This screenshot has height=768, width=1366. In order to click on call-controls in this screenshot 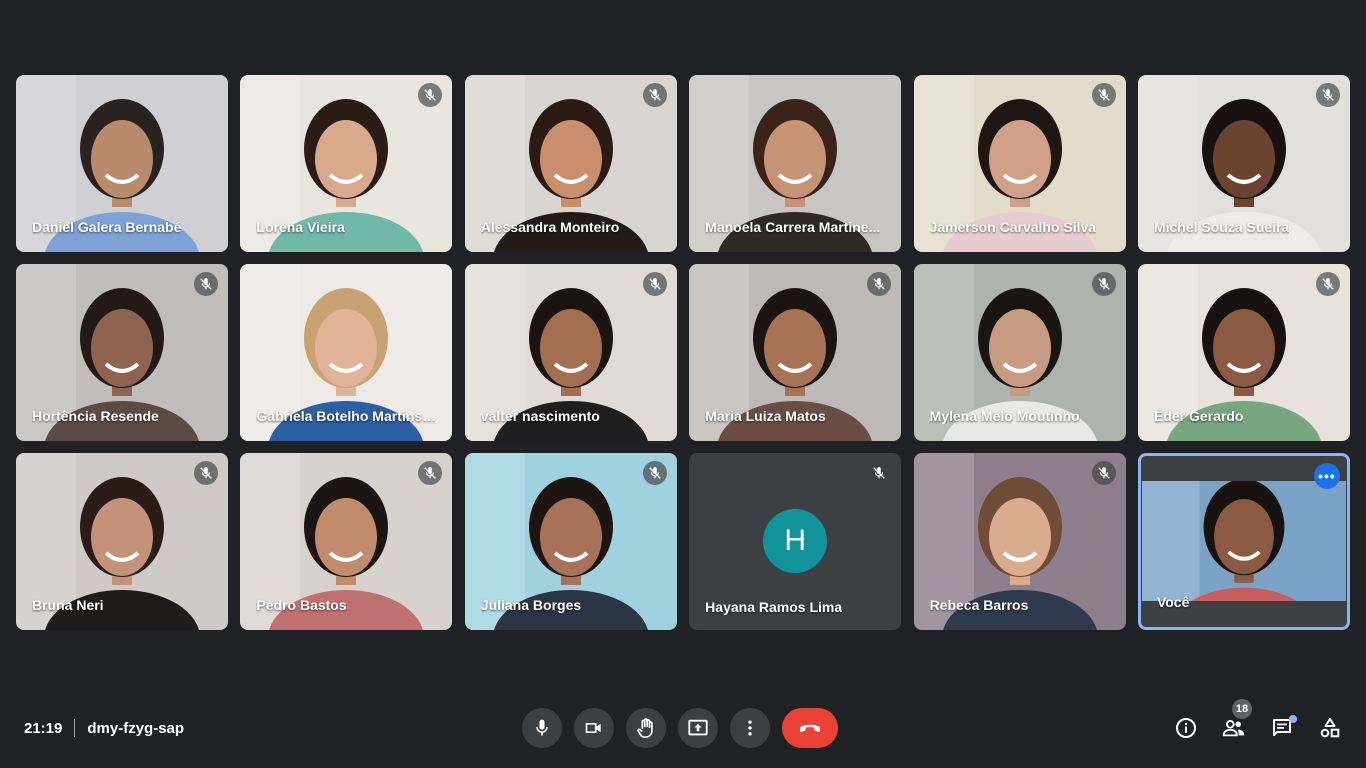, I will do `click(680, 728)`.